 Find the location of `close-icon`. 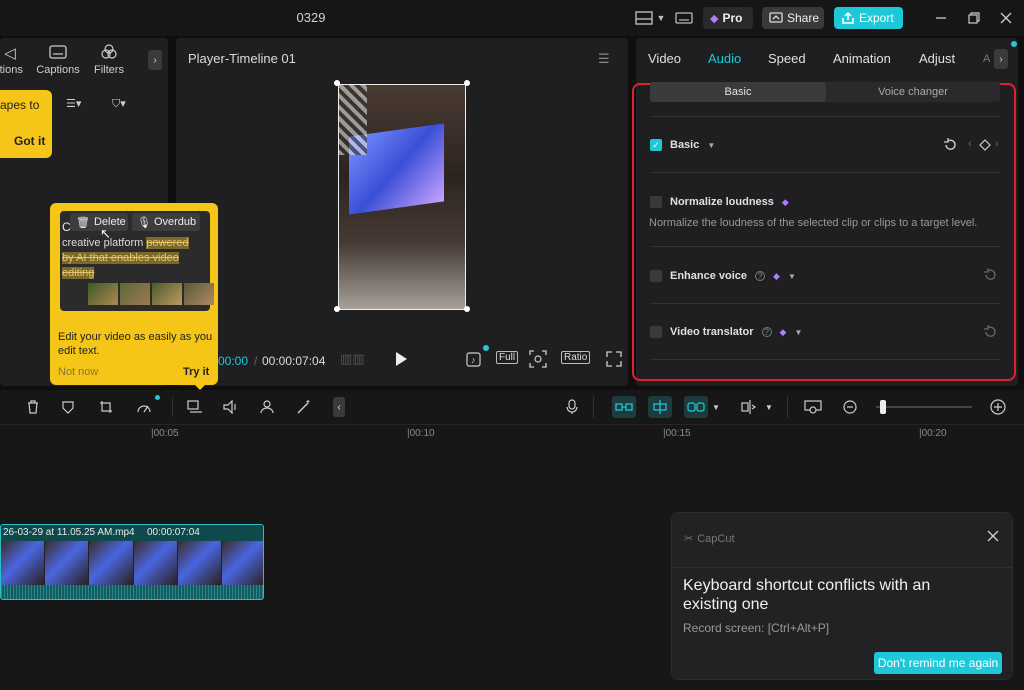

close-icon is located at coordinates (1006, 18).